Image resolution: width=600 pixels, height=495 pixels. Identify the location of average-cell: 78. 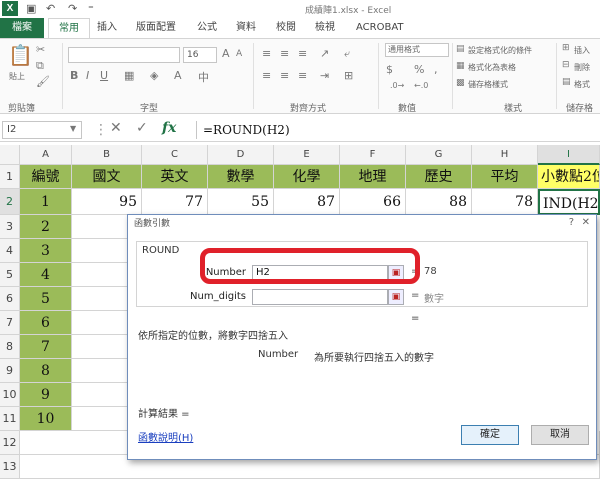
(505, 202).